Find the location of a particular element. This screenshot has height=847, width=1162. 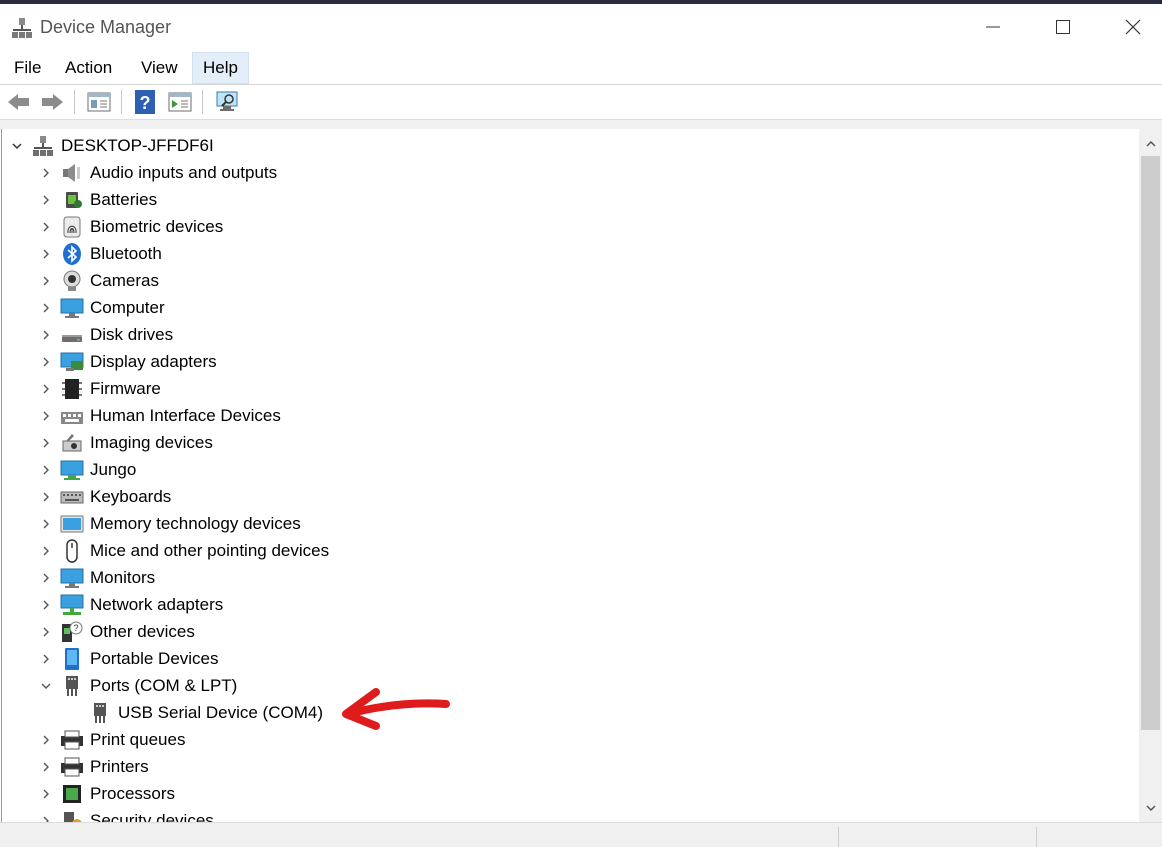

tree-item: Network adapters is located at coordinates (129, 604).